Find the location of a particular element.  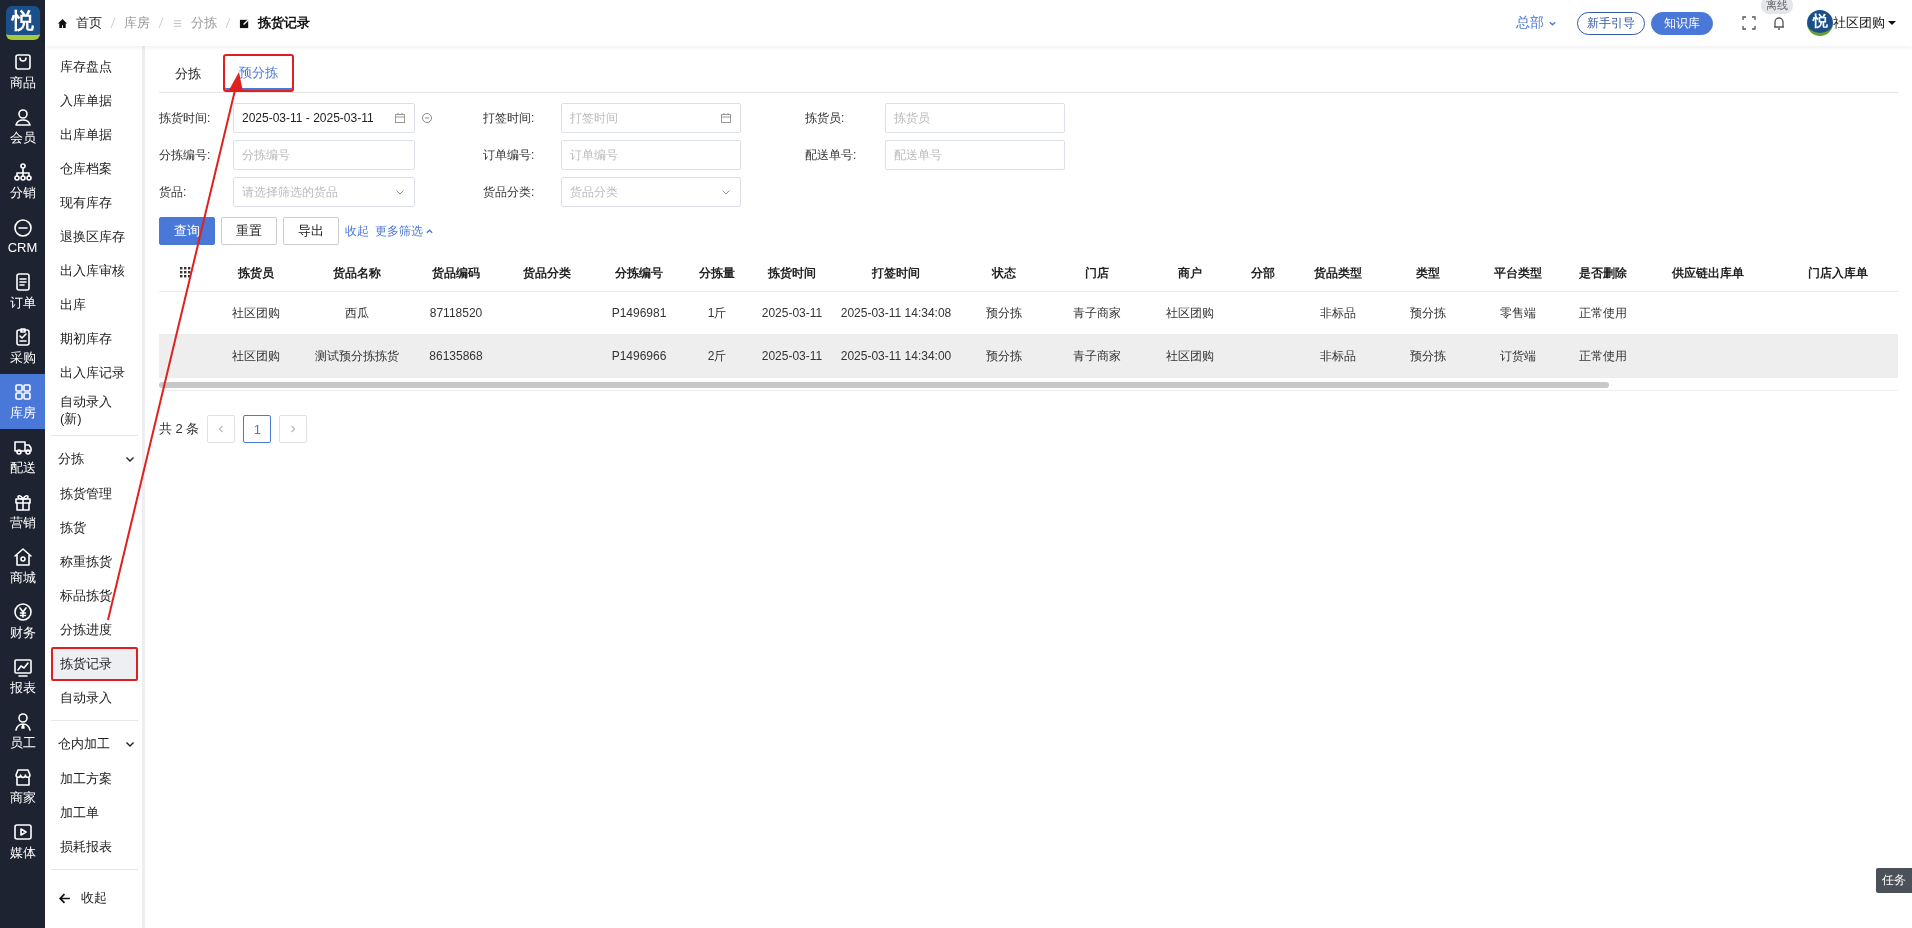

sidebar-item: 退换区库存 is located at coordinates (94, 237).